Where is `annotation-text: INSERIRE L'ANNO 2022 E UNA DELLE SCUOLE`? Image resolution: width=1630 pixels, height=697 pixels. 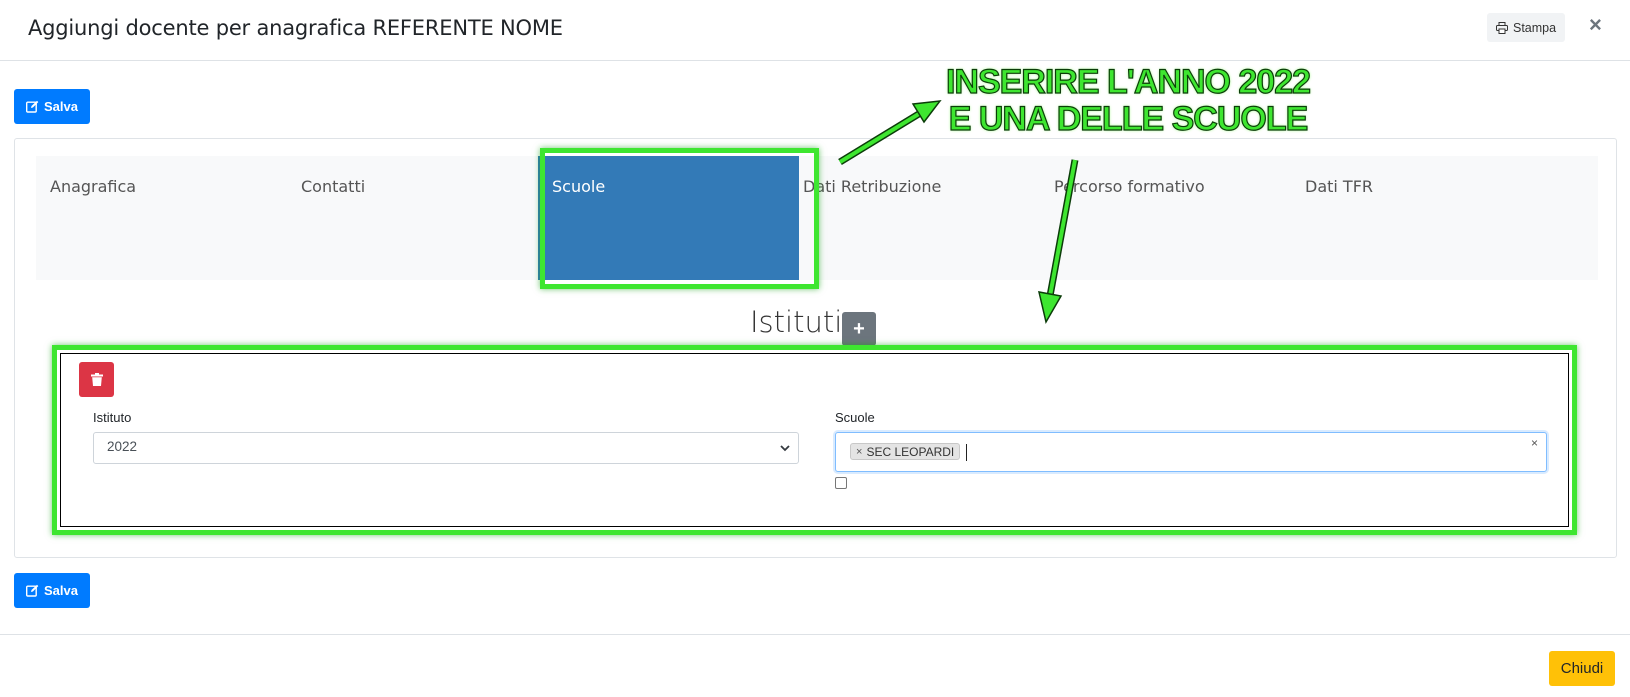 annotation-text: INSERIRE L'ANNO 2022 E UNA DELLE SCUOLE is located at coordinates (1128, 100).